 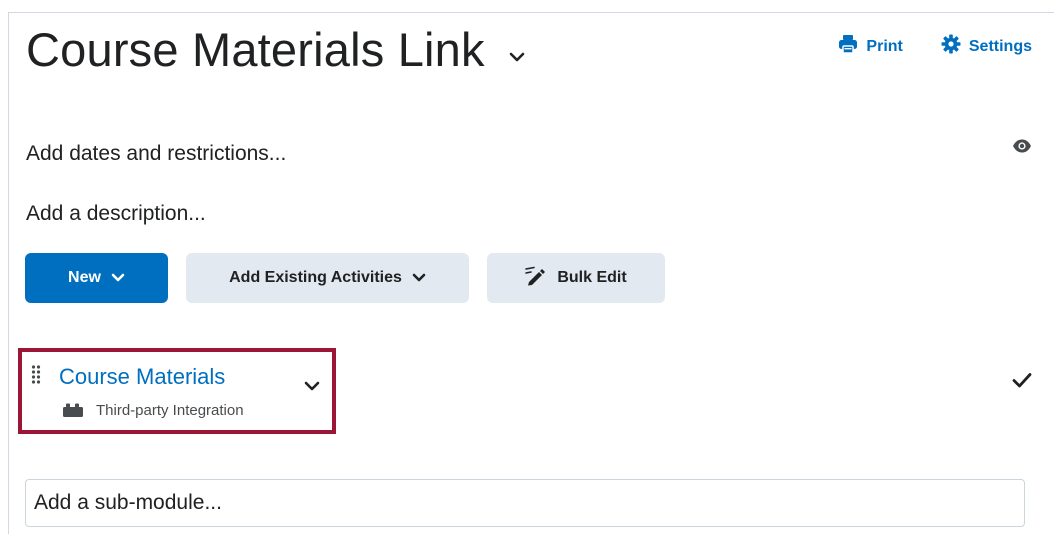 I want to click on add-existing-activities-button: Add Existing Activities, so click(x=327, y=278).